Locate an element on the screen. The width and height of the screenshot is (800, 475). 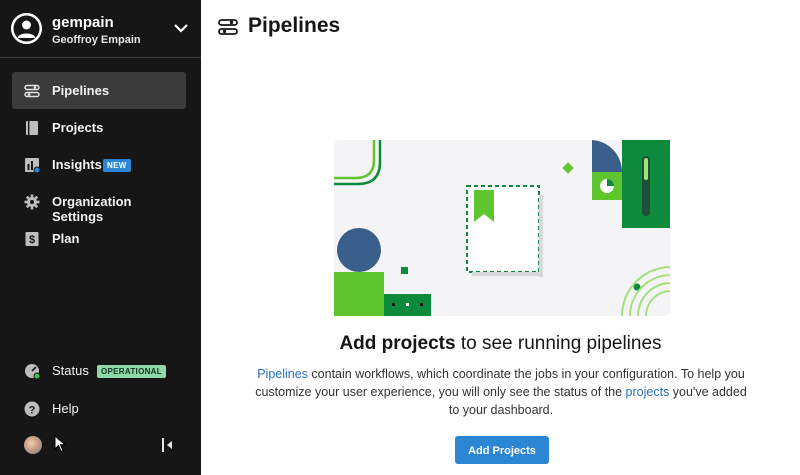
sidebar-item-label: Pipelines is located at coordinates (81, 90).